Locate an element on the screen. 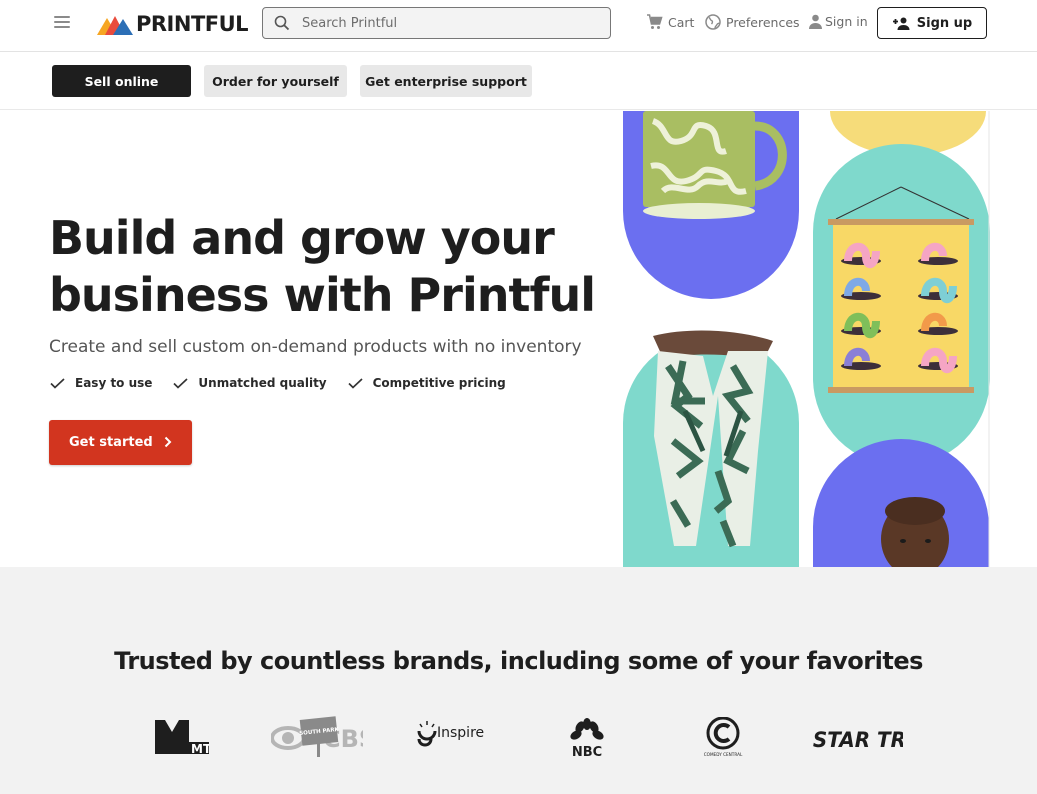 The height and width of the screenshot is (794, 1037). cart-label: Cart is located at coordinates (681, 22).